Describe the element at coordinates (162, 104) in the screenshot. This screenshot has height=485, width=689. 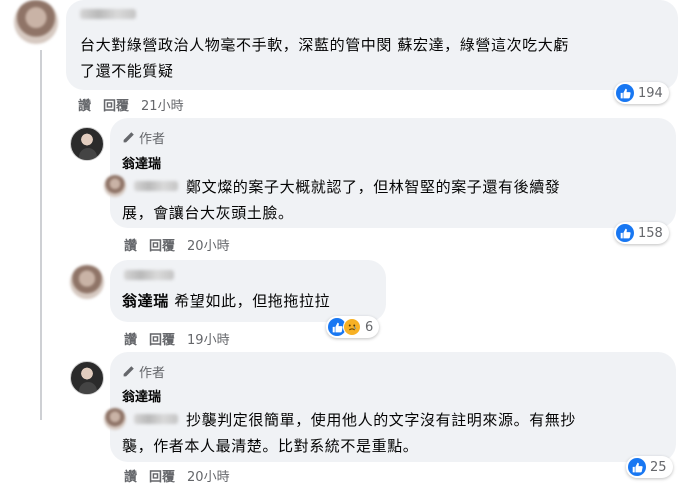
I see `timestamp: 21小時` at that location.